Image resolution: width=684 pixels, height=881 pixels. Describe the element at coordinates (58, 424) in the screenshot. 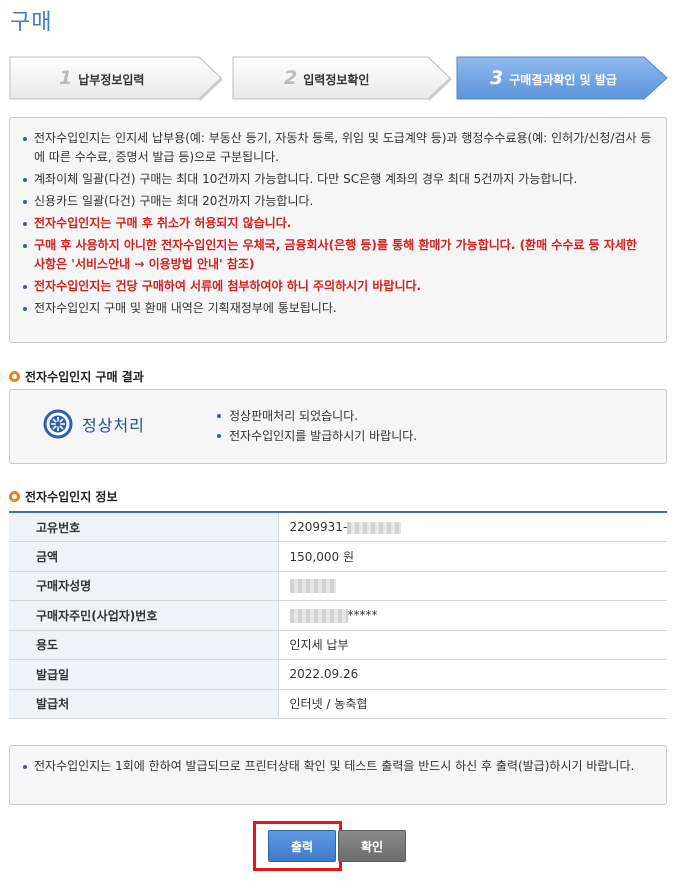

I see `success-seal-icon` at that location.